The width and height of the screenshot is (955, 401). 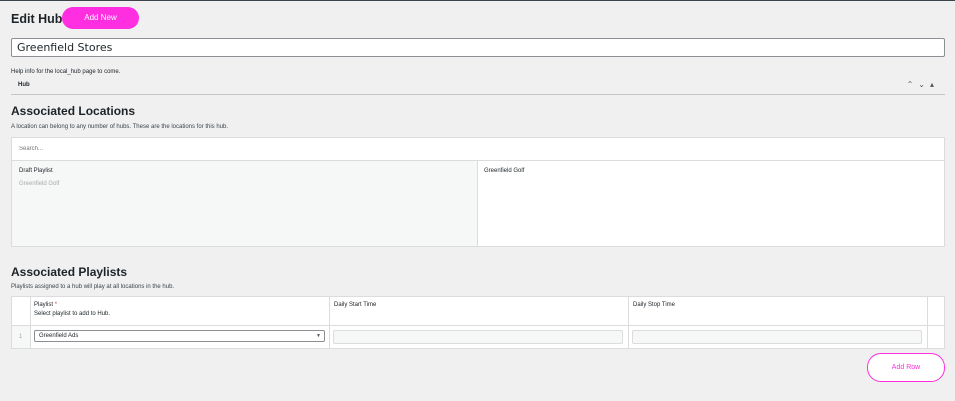 I want to click on row-index: 1, so click(x=21, y=337).